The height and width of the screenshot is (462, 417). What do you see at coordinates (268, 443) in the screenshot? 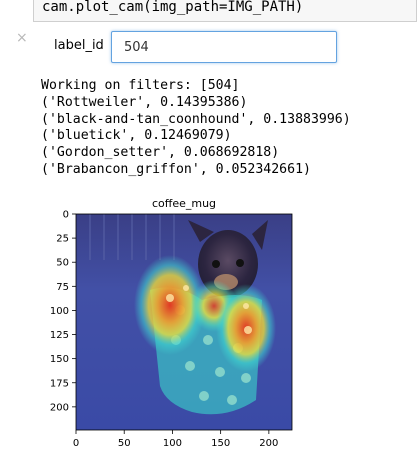
I see `x-tick-label: 200` at bounding box center [268, 443].